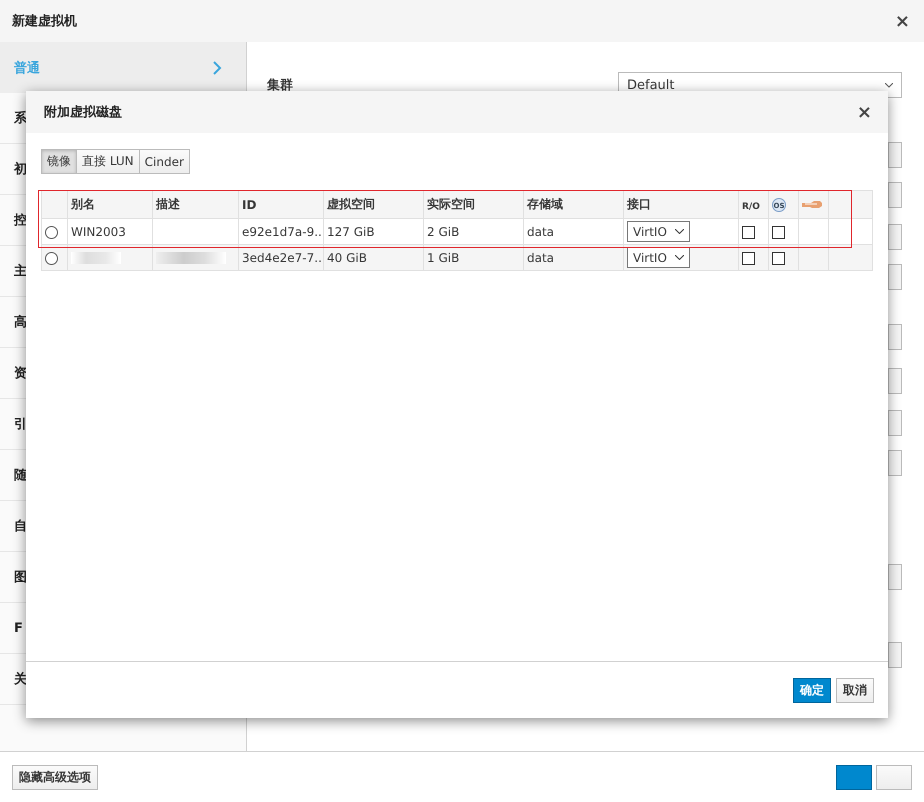  I want to click on hand-icon, so click(812, 204).